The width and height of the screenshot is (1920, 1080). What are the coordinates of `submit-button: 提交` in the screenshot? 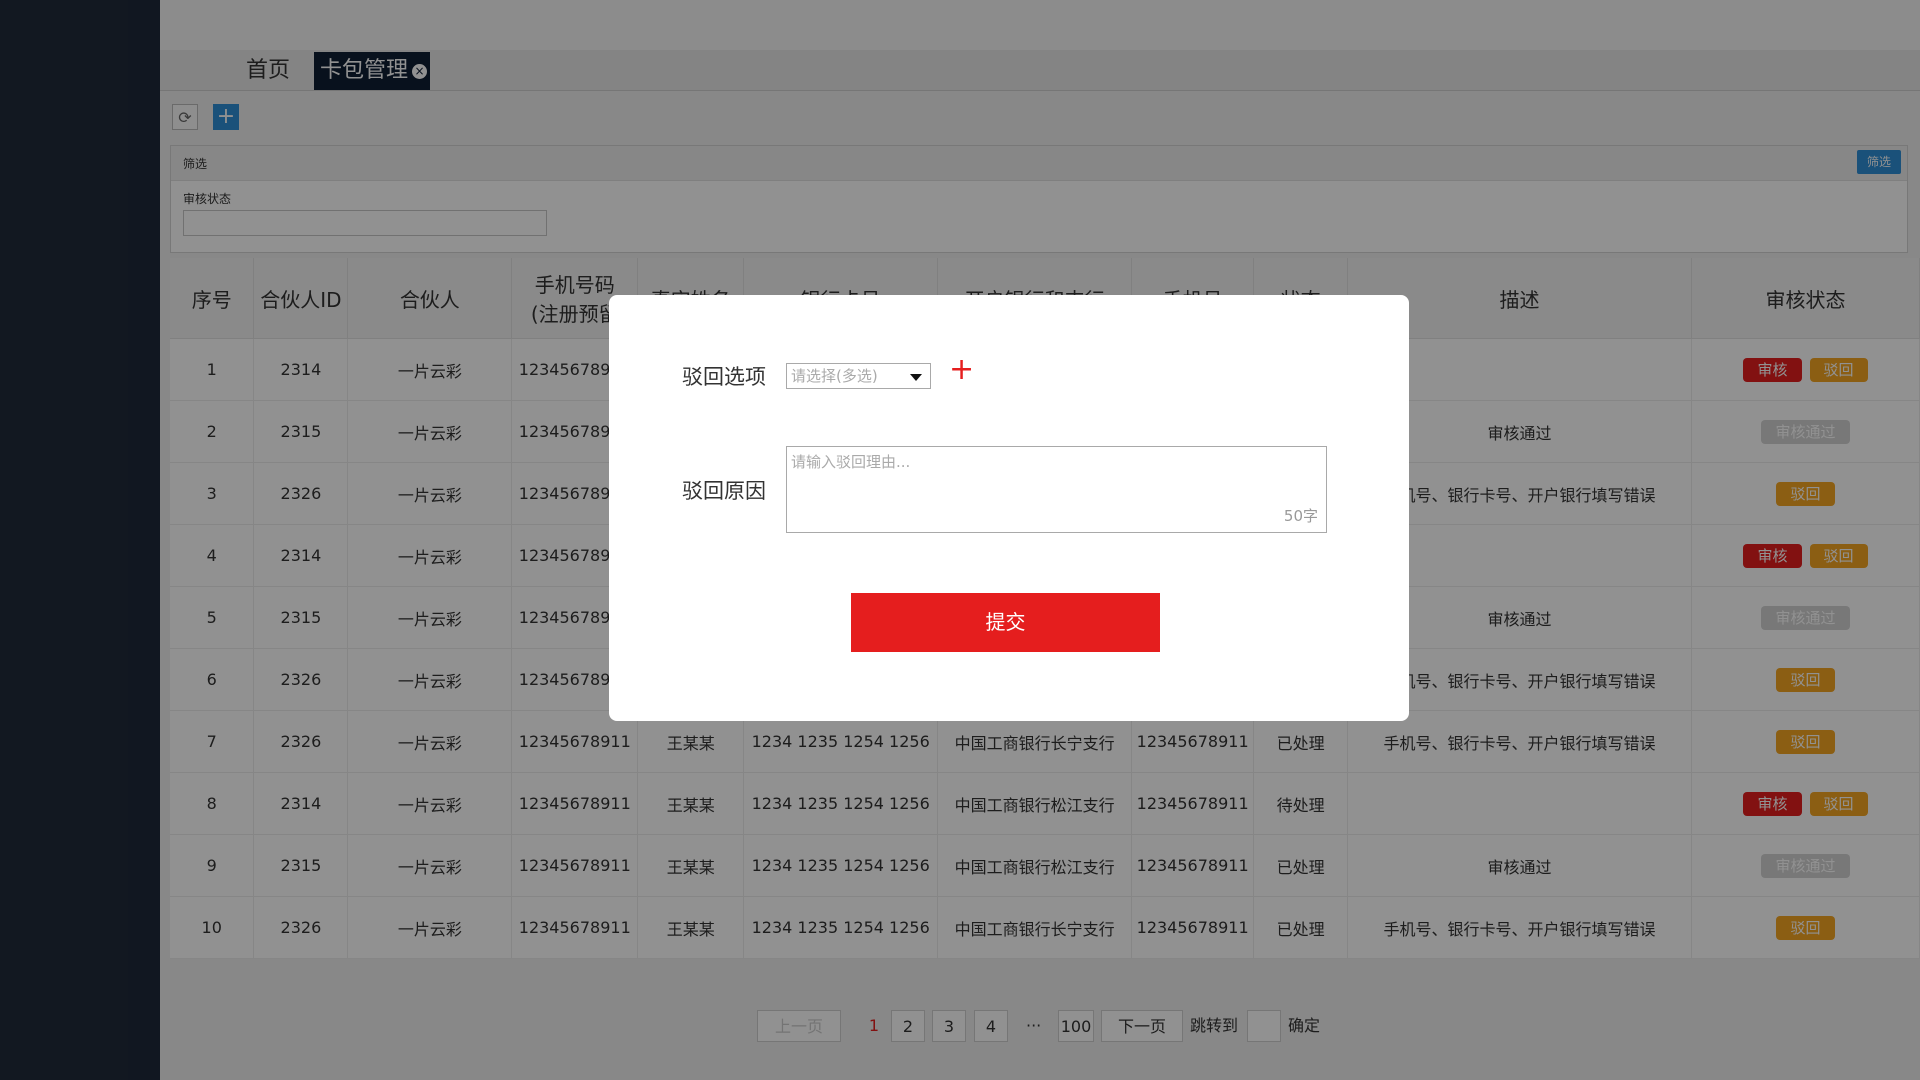 It's located at (1005, 622).